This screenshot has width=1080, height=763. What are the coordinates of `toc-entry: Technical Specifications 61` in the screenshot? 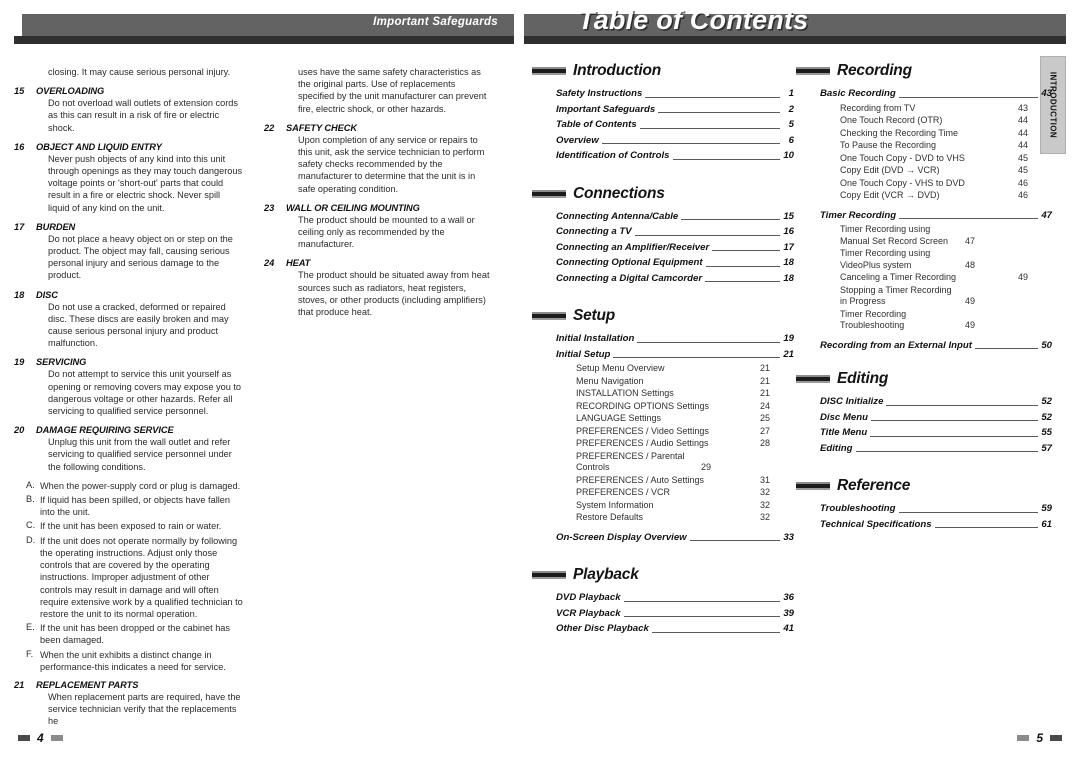 It's located at (936, 525).